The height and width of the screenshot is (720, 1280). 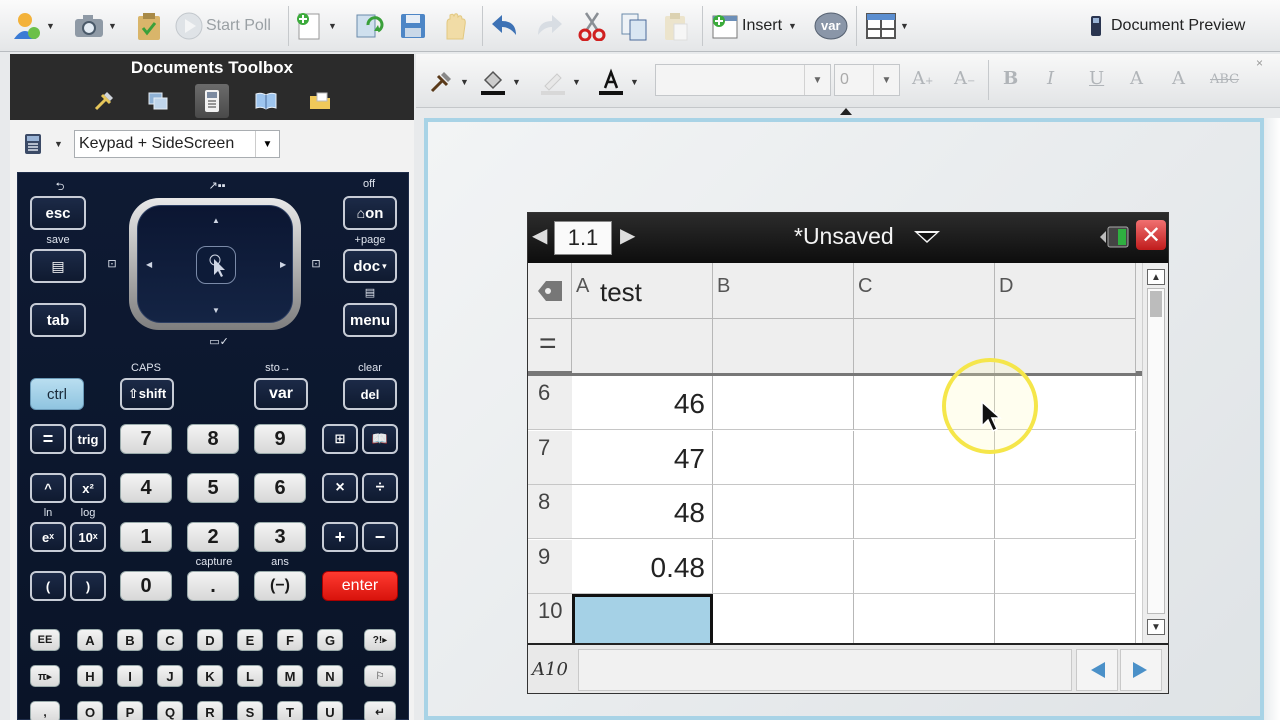 I want to click on tools-button: ▼, so click(x=446, y=82).